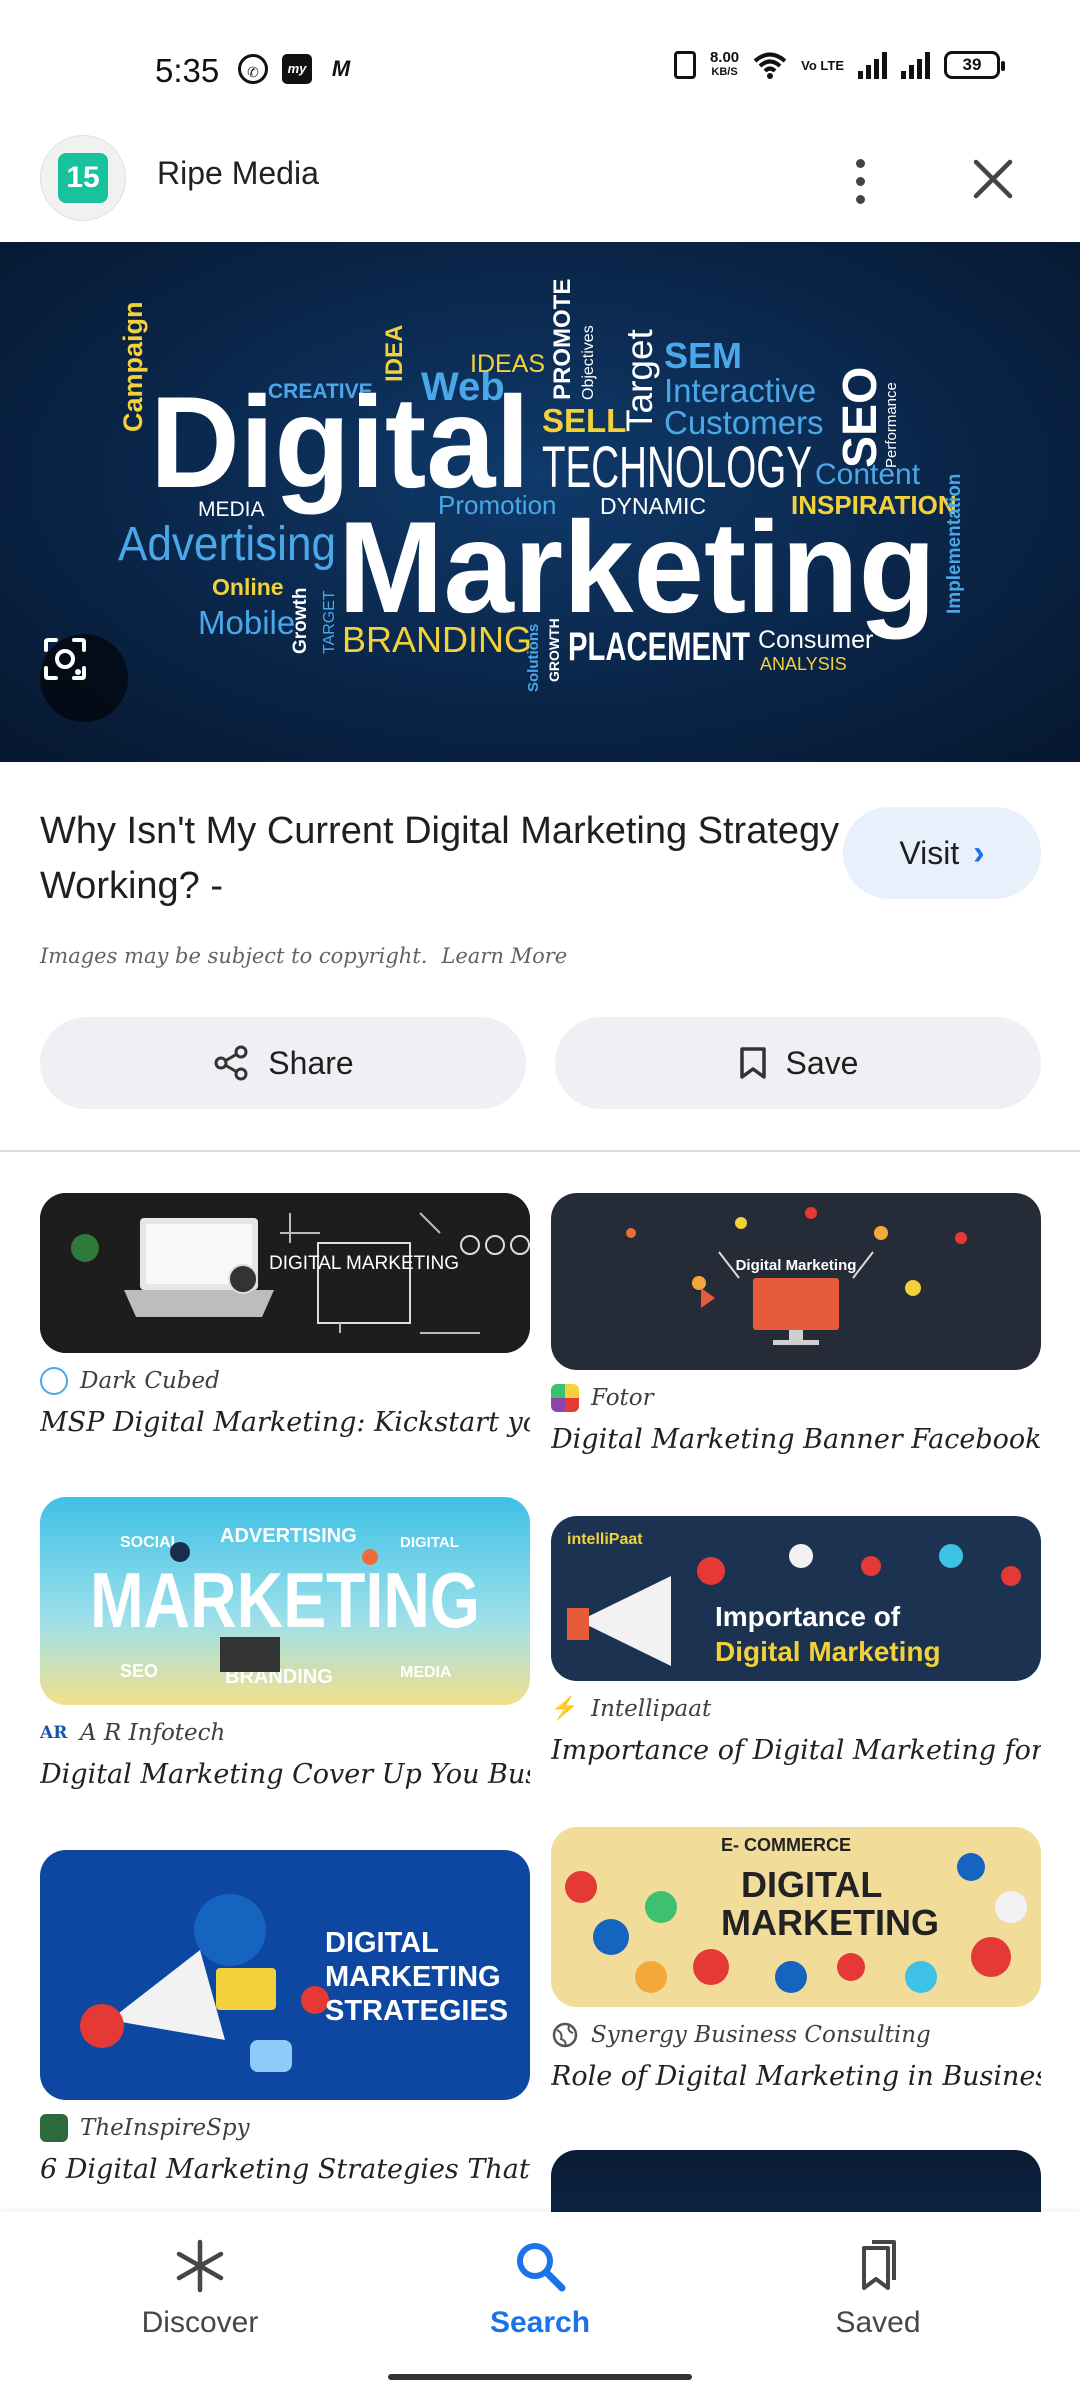 The image size is (1080, 2400). I want to click on battery-icon: 39, so click(974, 65).